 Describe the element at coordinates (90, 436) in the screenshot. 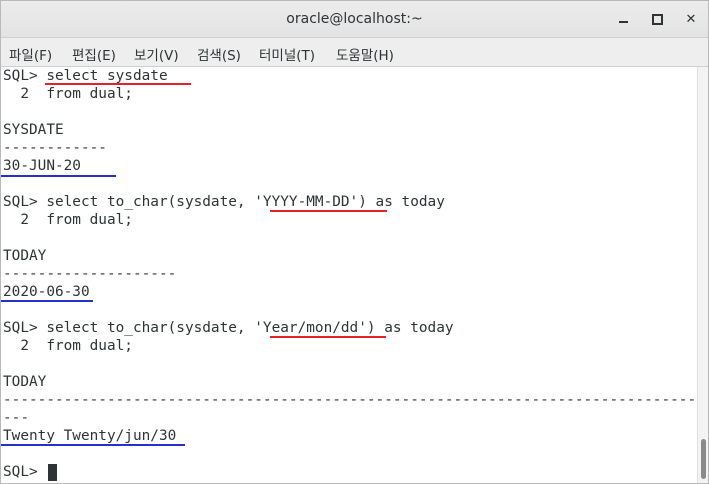

I see `terminal-line: Twenty Twenty/jun/30` at that location.